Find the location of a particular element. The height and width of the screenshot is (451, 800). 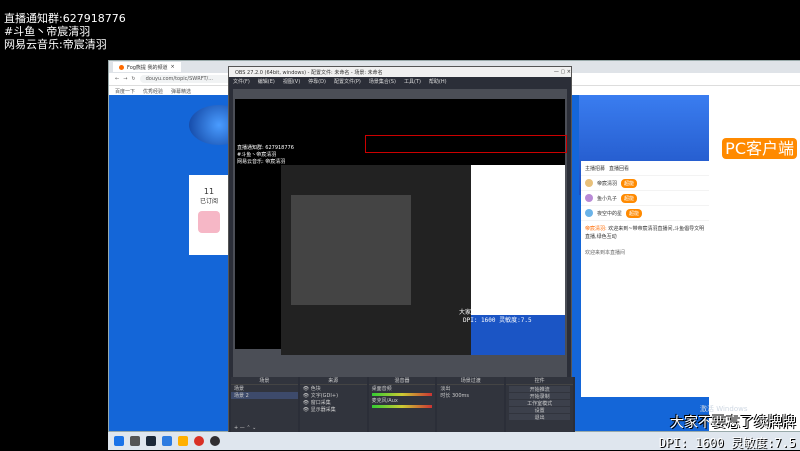

mixer-dock: 混音器 桌面音频 麦克风/Aux is located at coordinates (402, 408).